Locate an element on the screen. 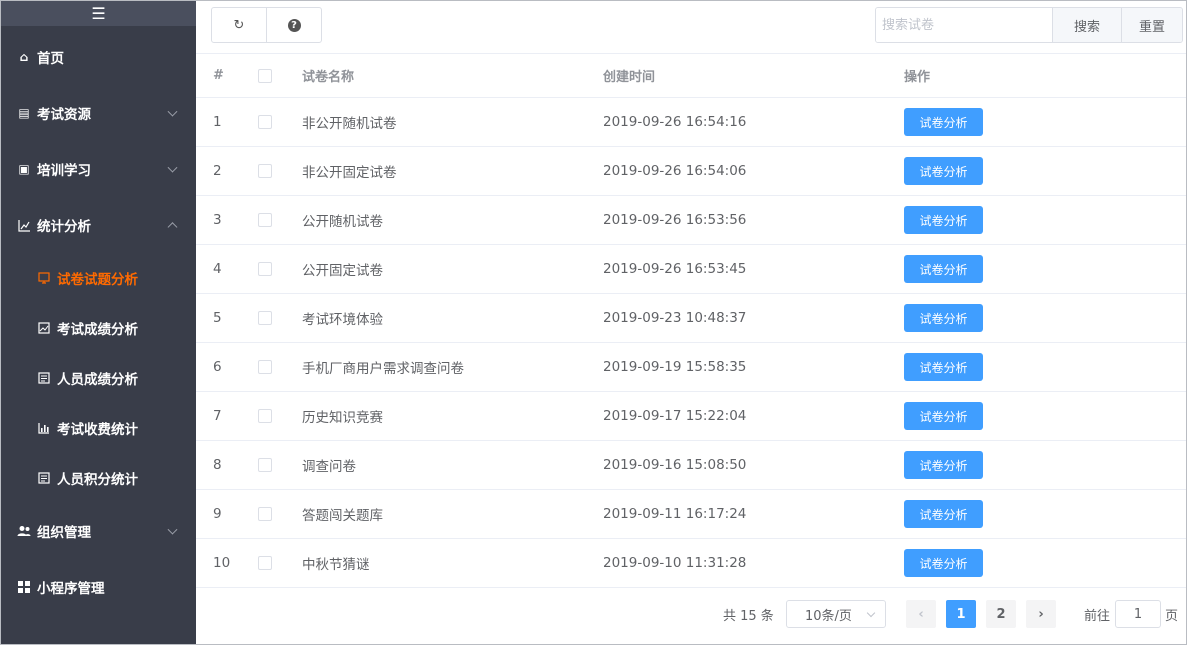  created-time: 2019-09-19 15:58:35 is located at coordinates (675, 367).